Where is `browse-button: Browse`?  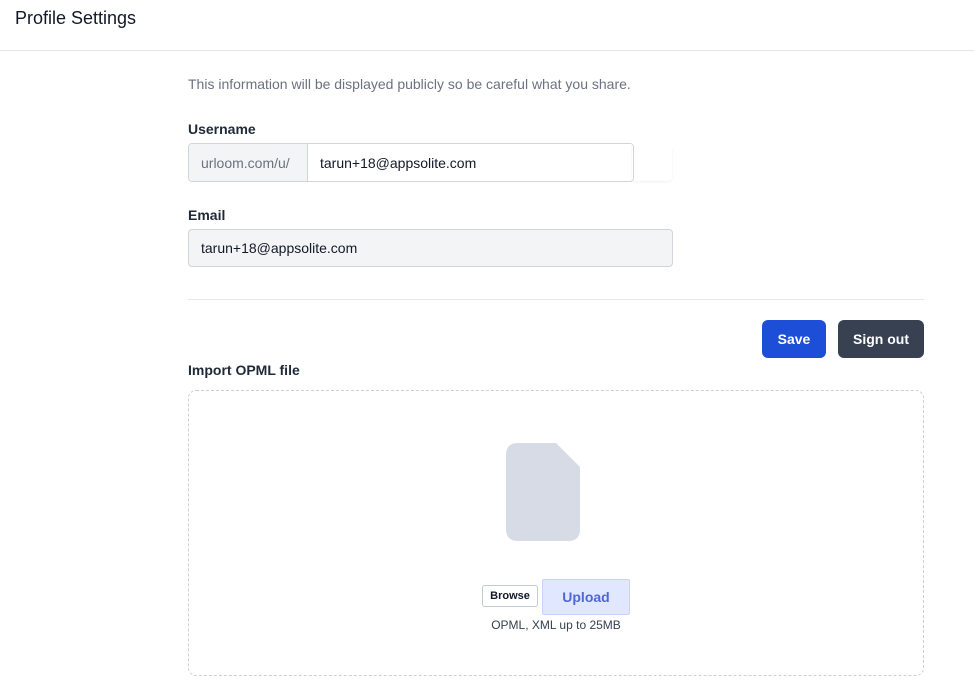
browse-button: Browse is located at coordinates (510, 596).